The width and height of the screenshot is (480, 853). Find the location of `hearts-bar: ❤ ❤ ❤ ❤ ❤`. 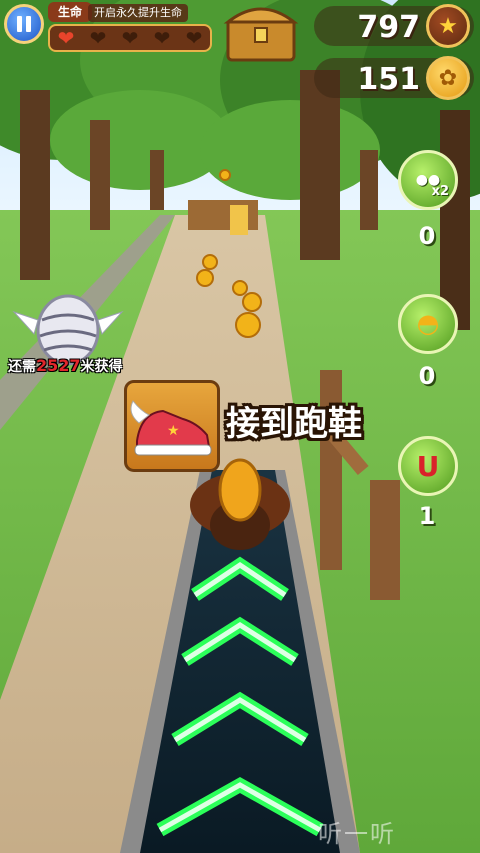

hearts-bar: ❤ ❤ ❤ ❤ ❤ is located at coordinates (130, 38).